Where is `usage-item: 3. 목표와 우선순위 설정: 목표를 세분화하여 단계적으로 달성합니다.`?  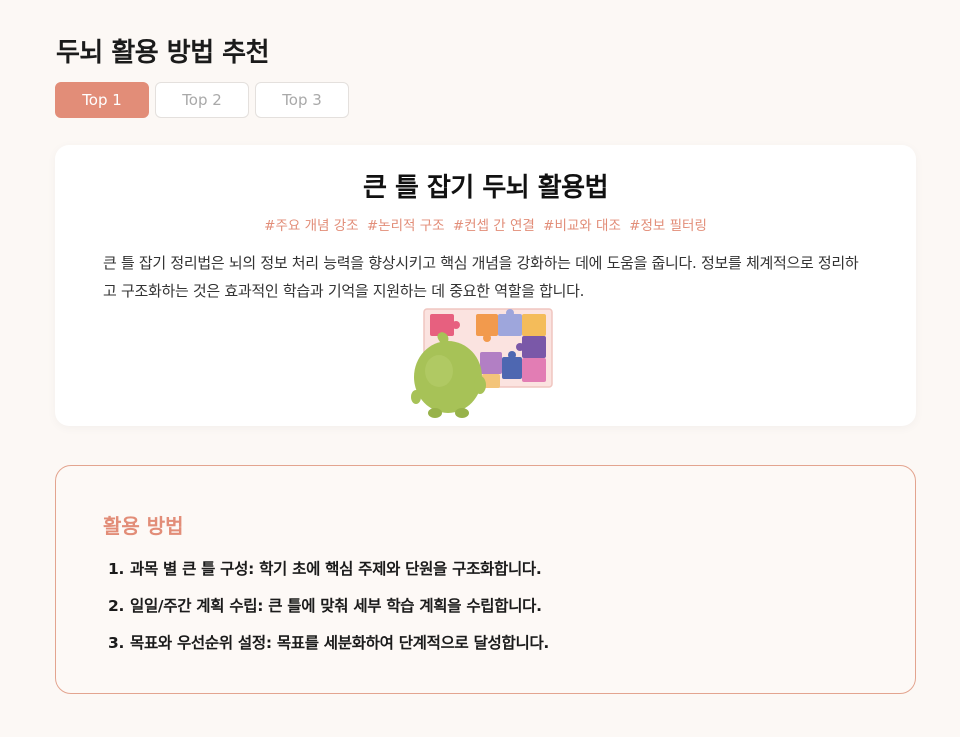 usage-item: 3. 목표와 우선순위 설정: 목표를 세분화하여 단계적으로 달성합니다. is located at coordinates (328, 649).